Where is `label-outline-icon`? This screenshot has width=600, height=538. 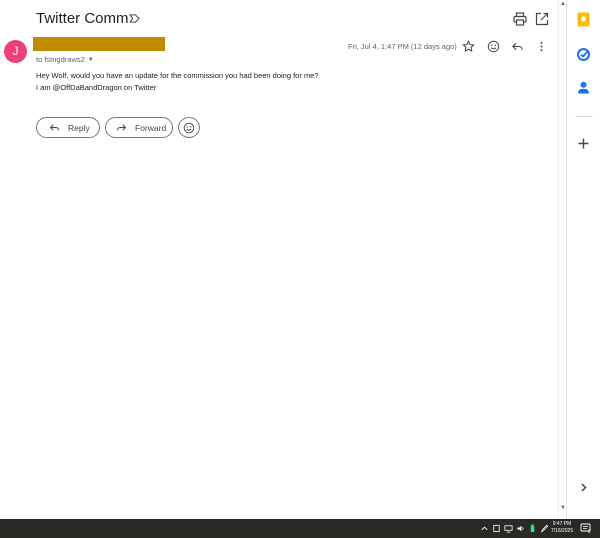 label-outline-icon is located at coordinates (134, 18).